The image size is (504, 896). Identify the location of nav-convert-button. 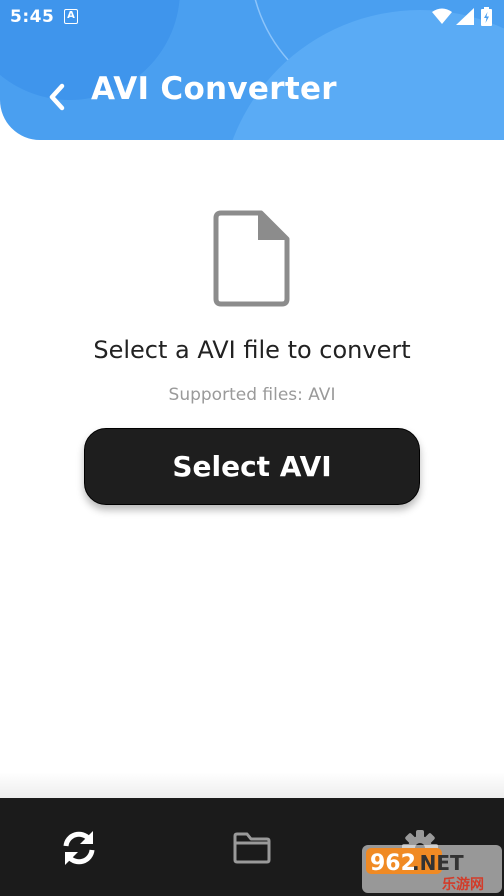
(79, 848).